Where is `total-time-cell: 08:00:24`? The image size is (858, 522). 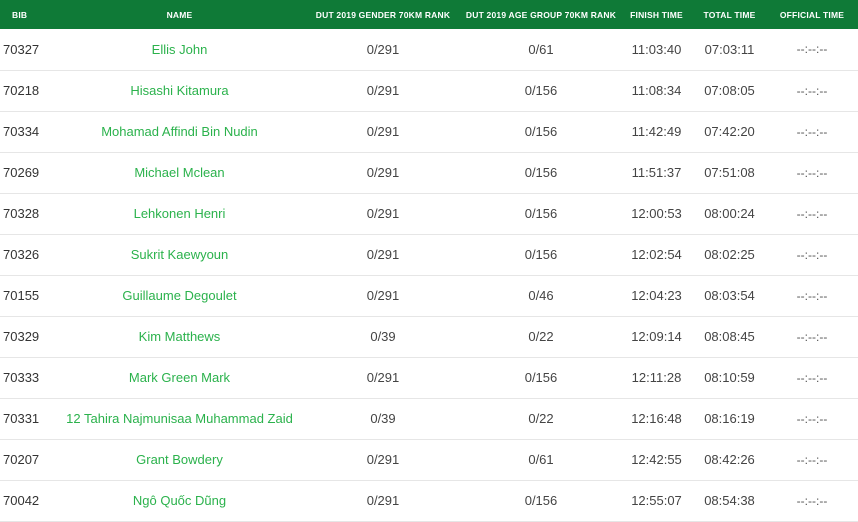
total-time-cell: 08:00:24 is located at coordinates (729, 213).